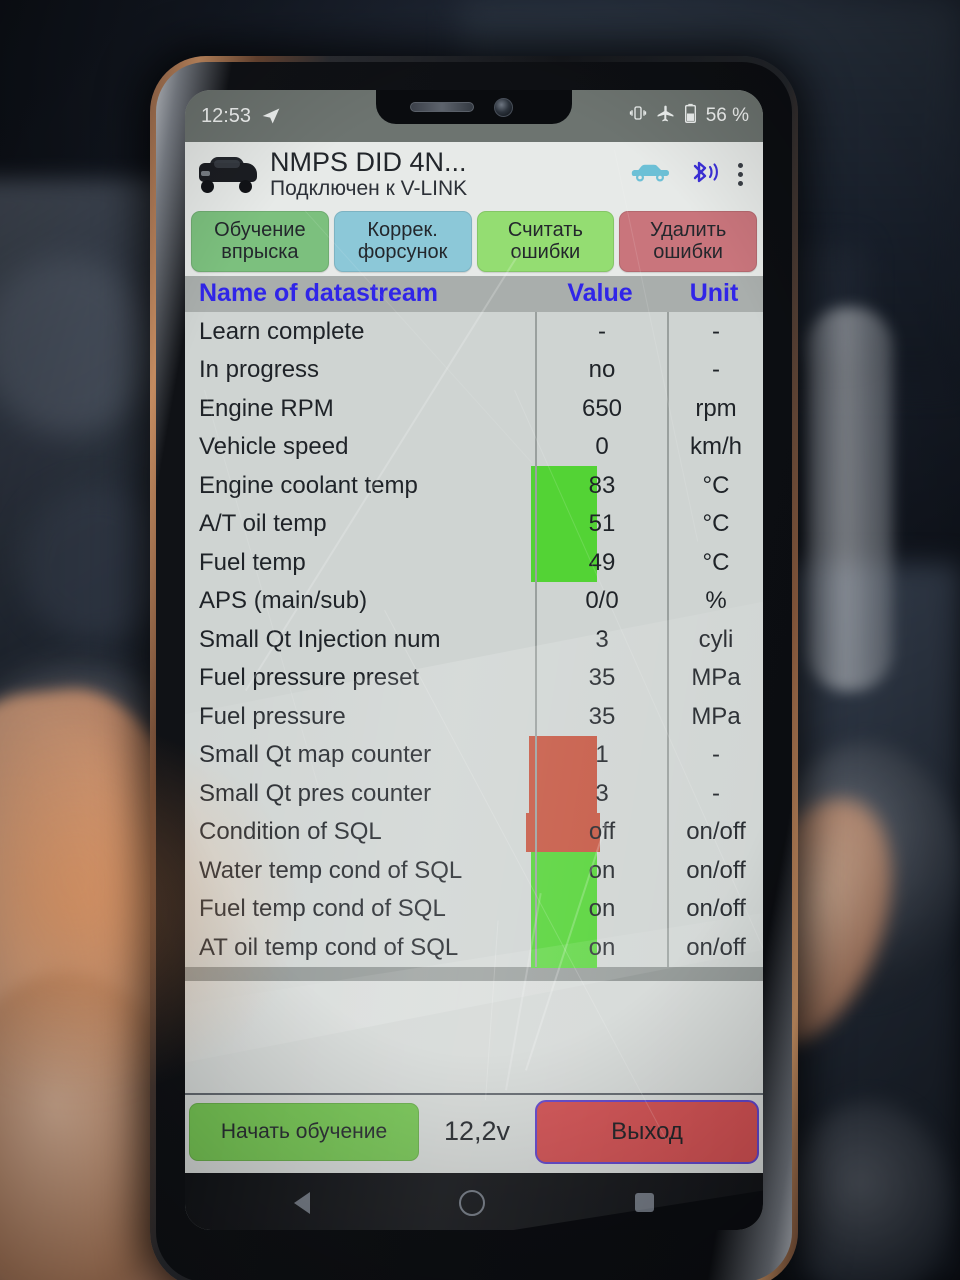 This screenshot has width=960, height=1280. I want to click on overflow-menu-icon, so click(740, 174).